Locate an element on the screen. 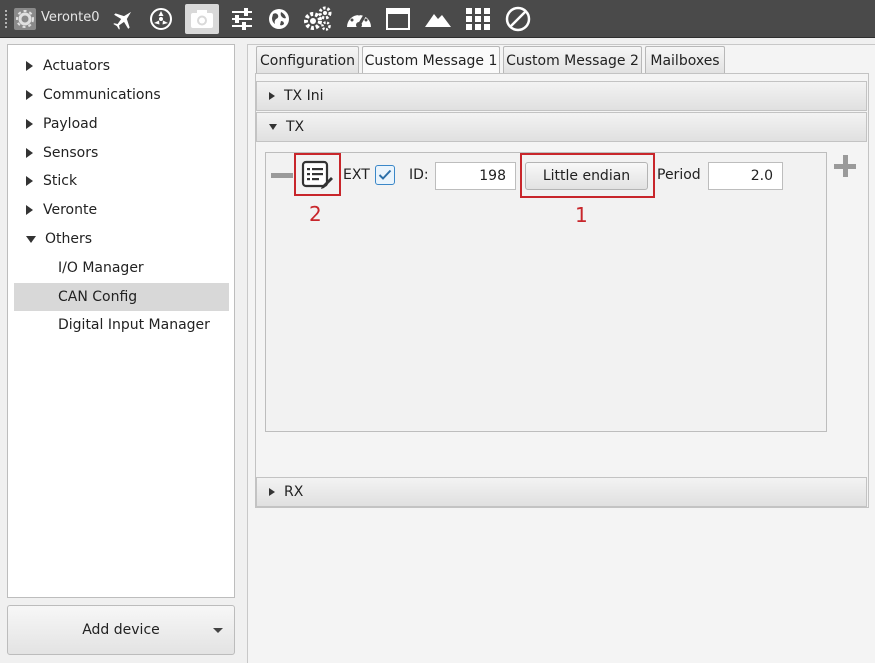  gears-icon is located at coordinates (318, 19).